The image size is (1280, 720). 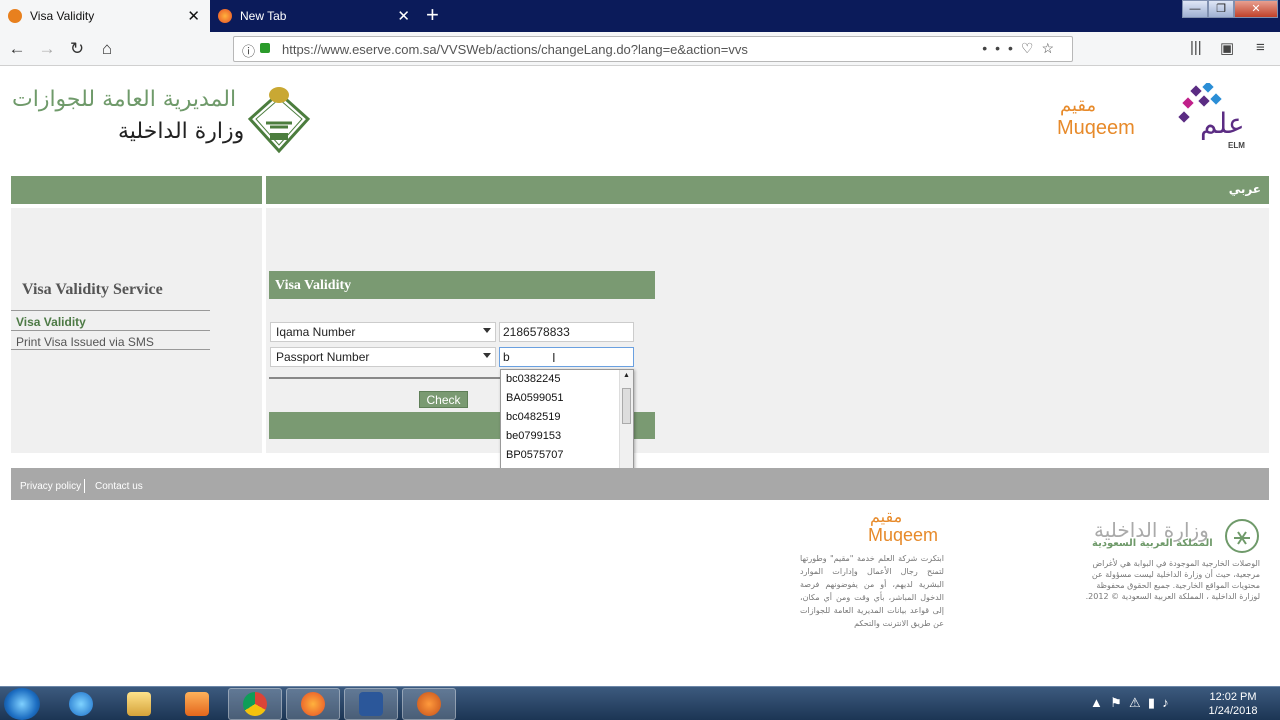 I want to click on passports-emblem-icon, so click(x=279, y=120).